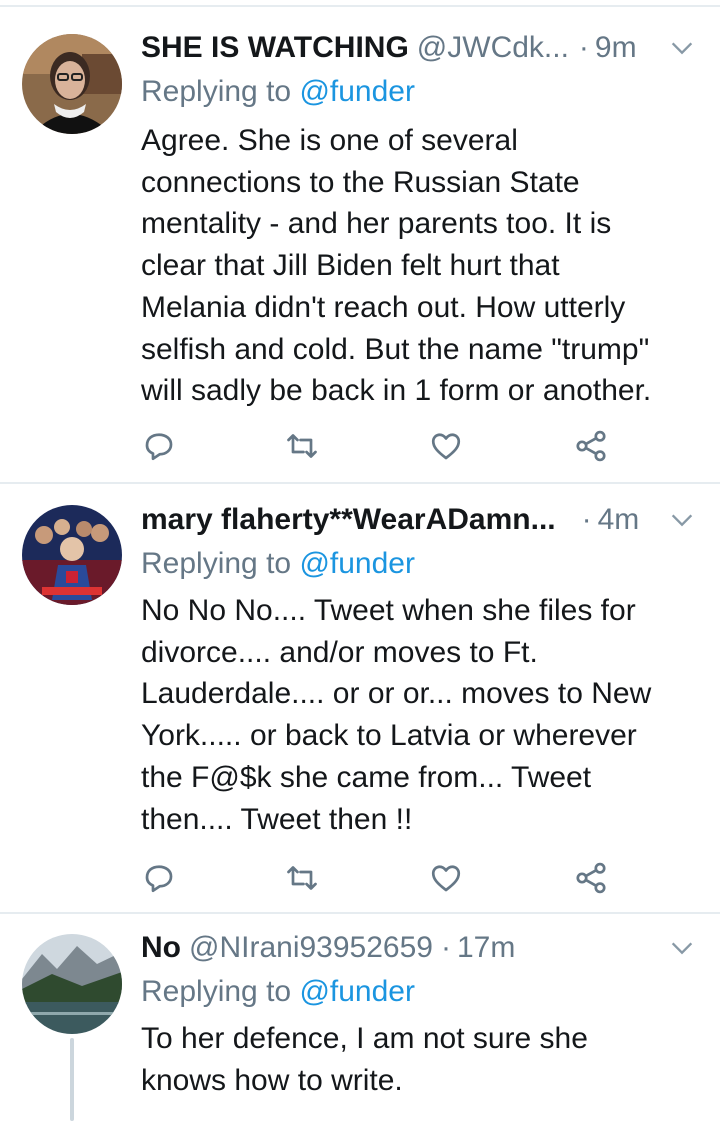 The height and width of the screenshot is (1121, 720). What do you see at coordinates (388, 610) in the screenshot?
I see `tweet-text-line: No No No.... Tweet when she files for` at bounding box center [388, 610].